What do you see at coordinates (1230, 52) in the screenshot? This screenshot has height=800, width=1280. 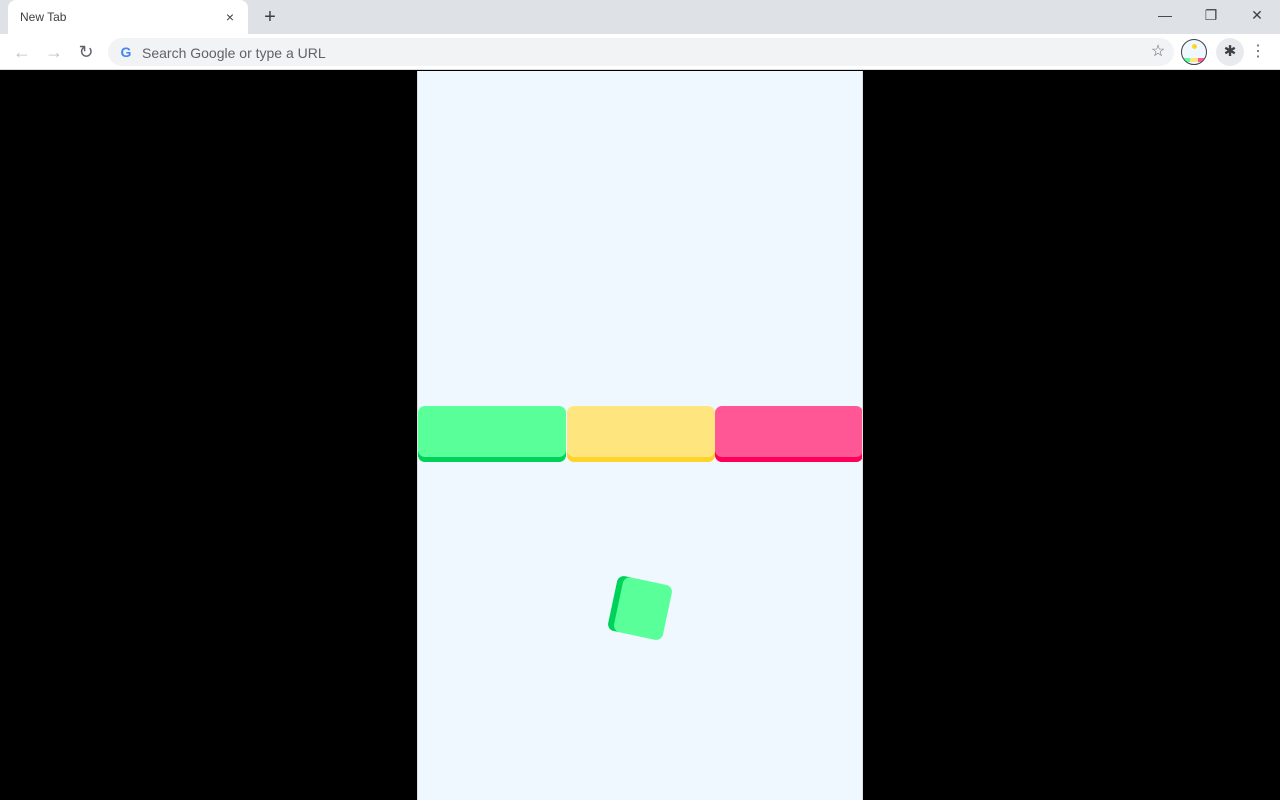 I see `extensions-puzzle-icon: ✱` at bounding box center [1230, 52].